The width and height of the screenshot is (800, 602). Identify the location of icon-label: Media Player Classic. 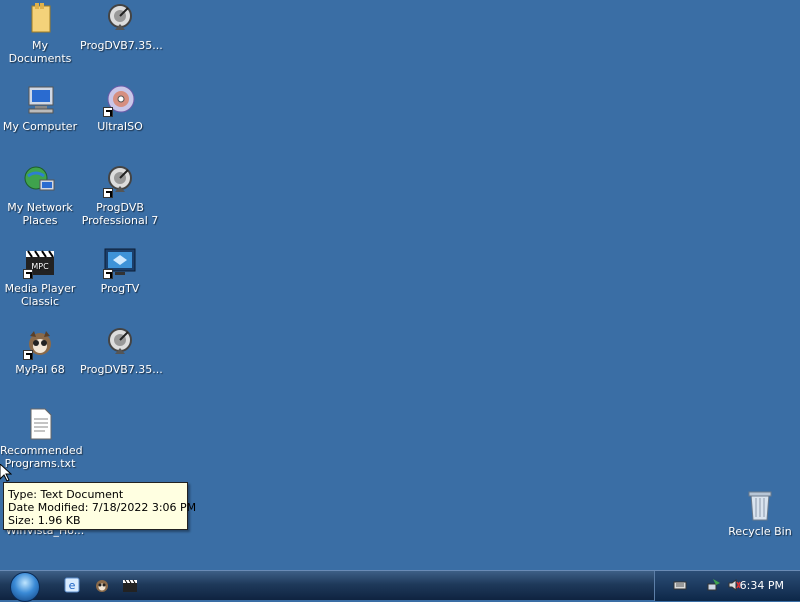
(40, 295).